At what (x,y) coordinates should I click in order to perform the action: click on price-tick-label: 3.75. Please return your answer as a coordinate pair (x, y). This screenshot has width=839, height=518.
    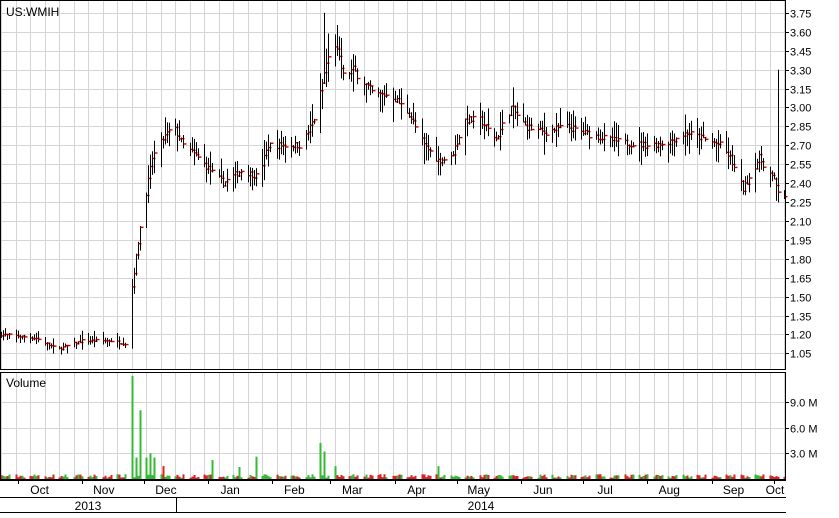
    Looking at the image, I should click on (800, 15).